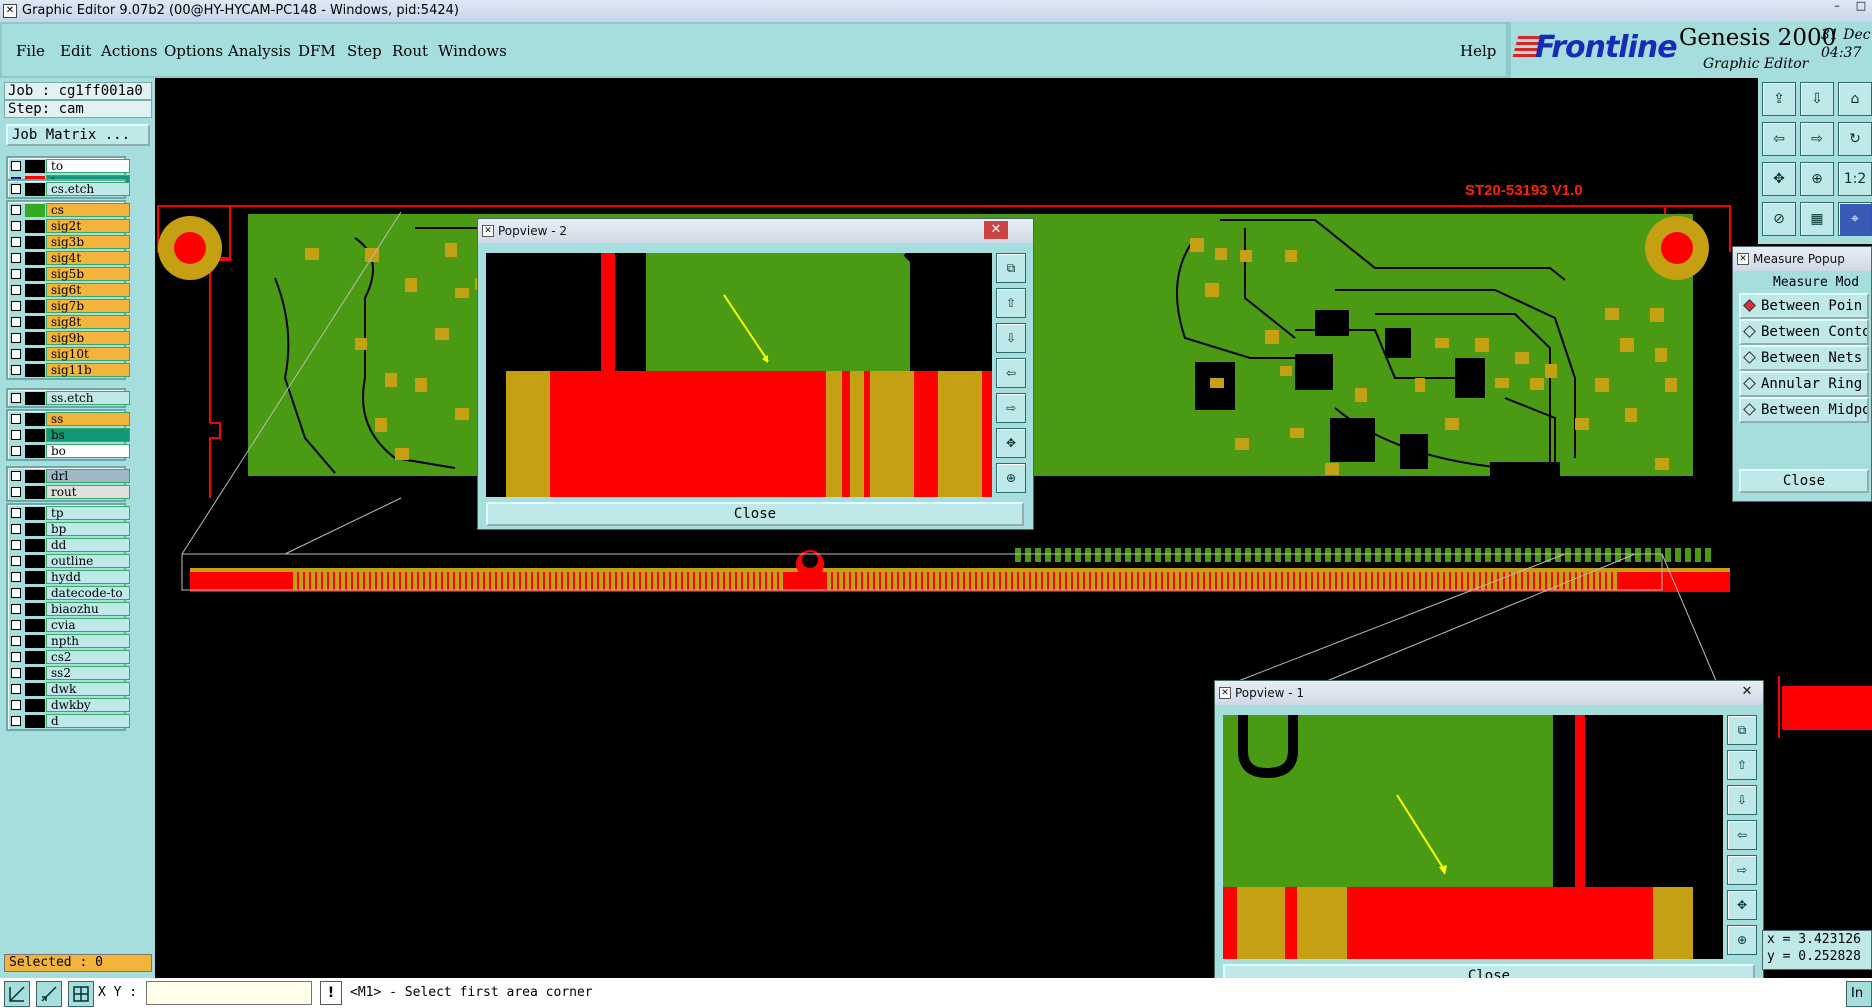 This screenshot has height=1008, width=1872. I want to click on menu-step: Step, so click(364, 51).